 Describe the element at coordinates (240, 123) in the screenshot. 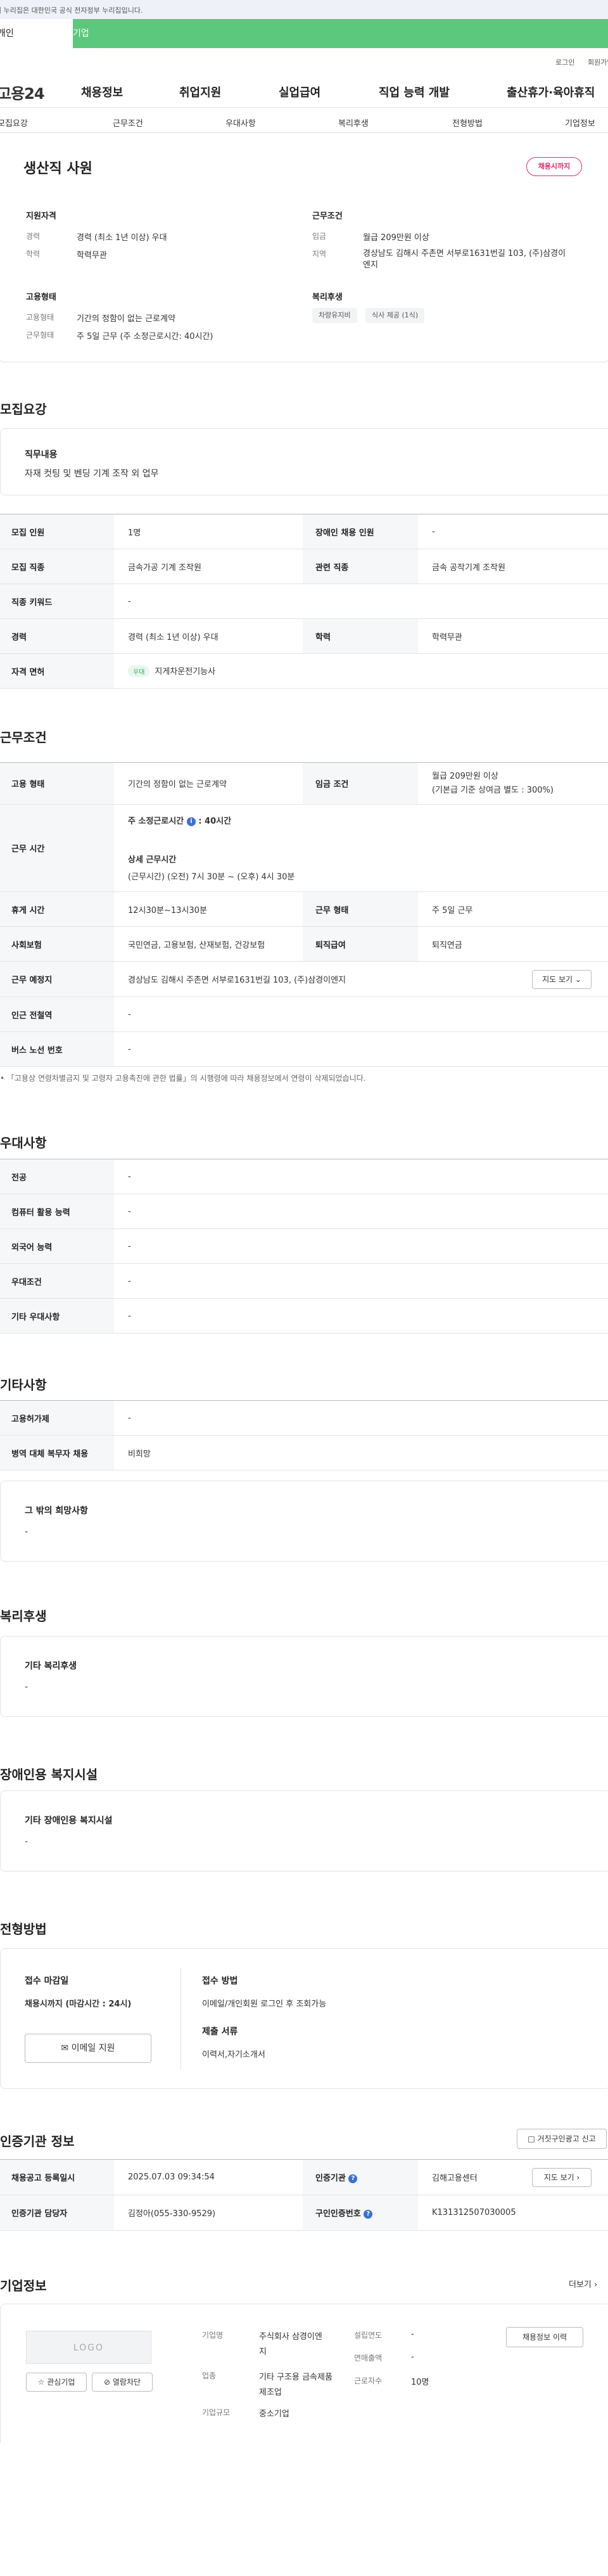

I see `anchor-pref: 우대사항` at that location.